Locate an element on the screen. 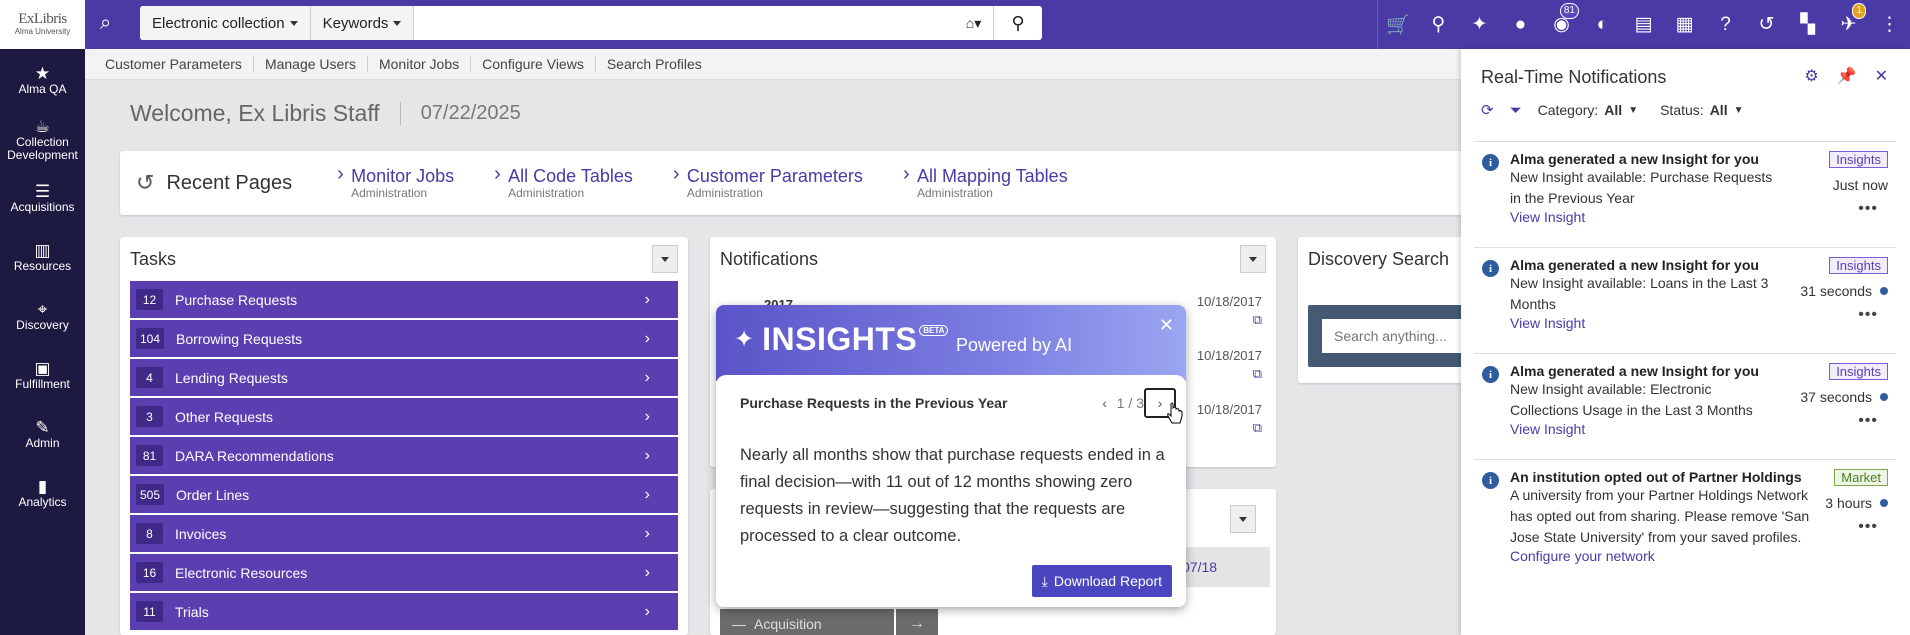 Image resolution: width=1910 pixels, height=635 pixels. sidebar-item-fulfillment: ▣ Fulfillment is located at coordinates (42, 376).